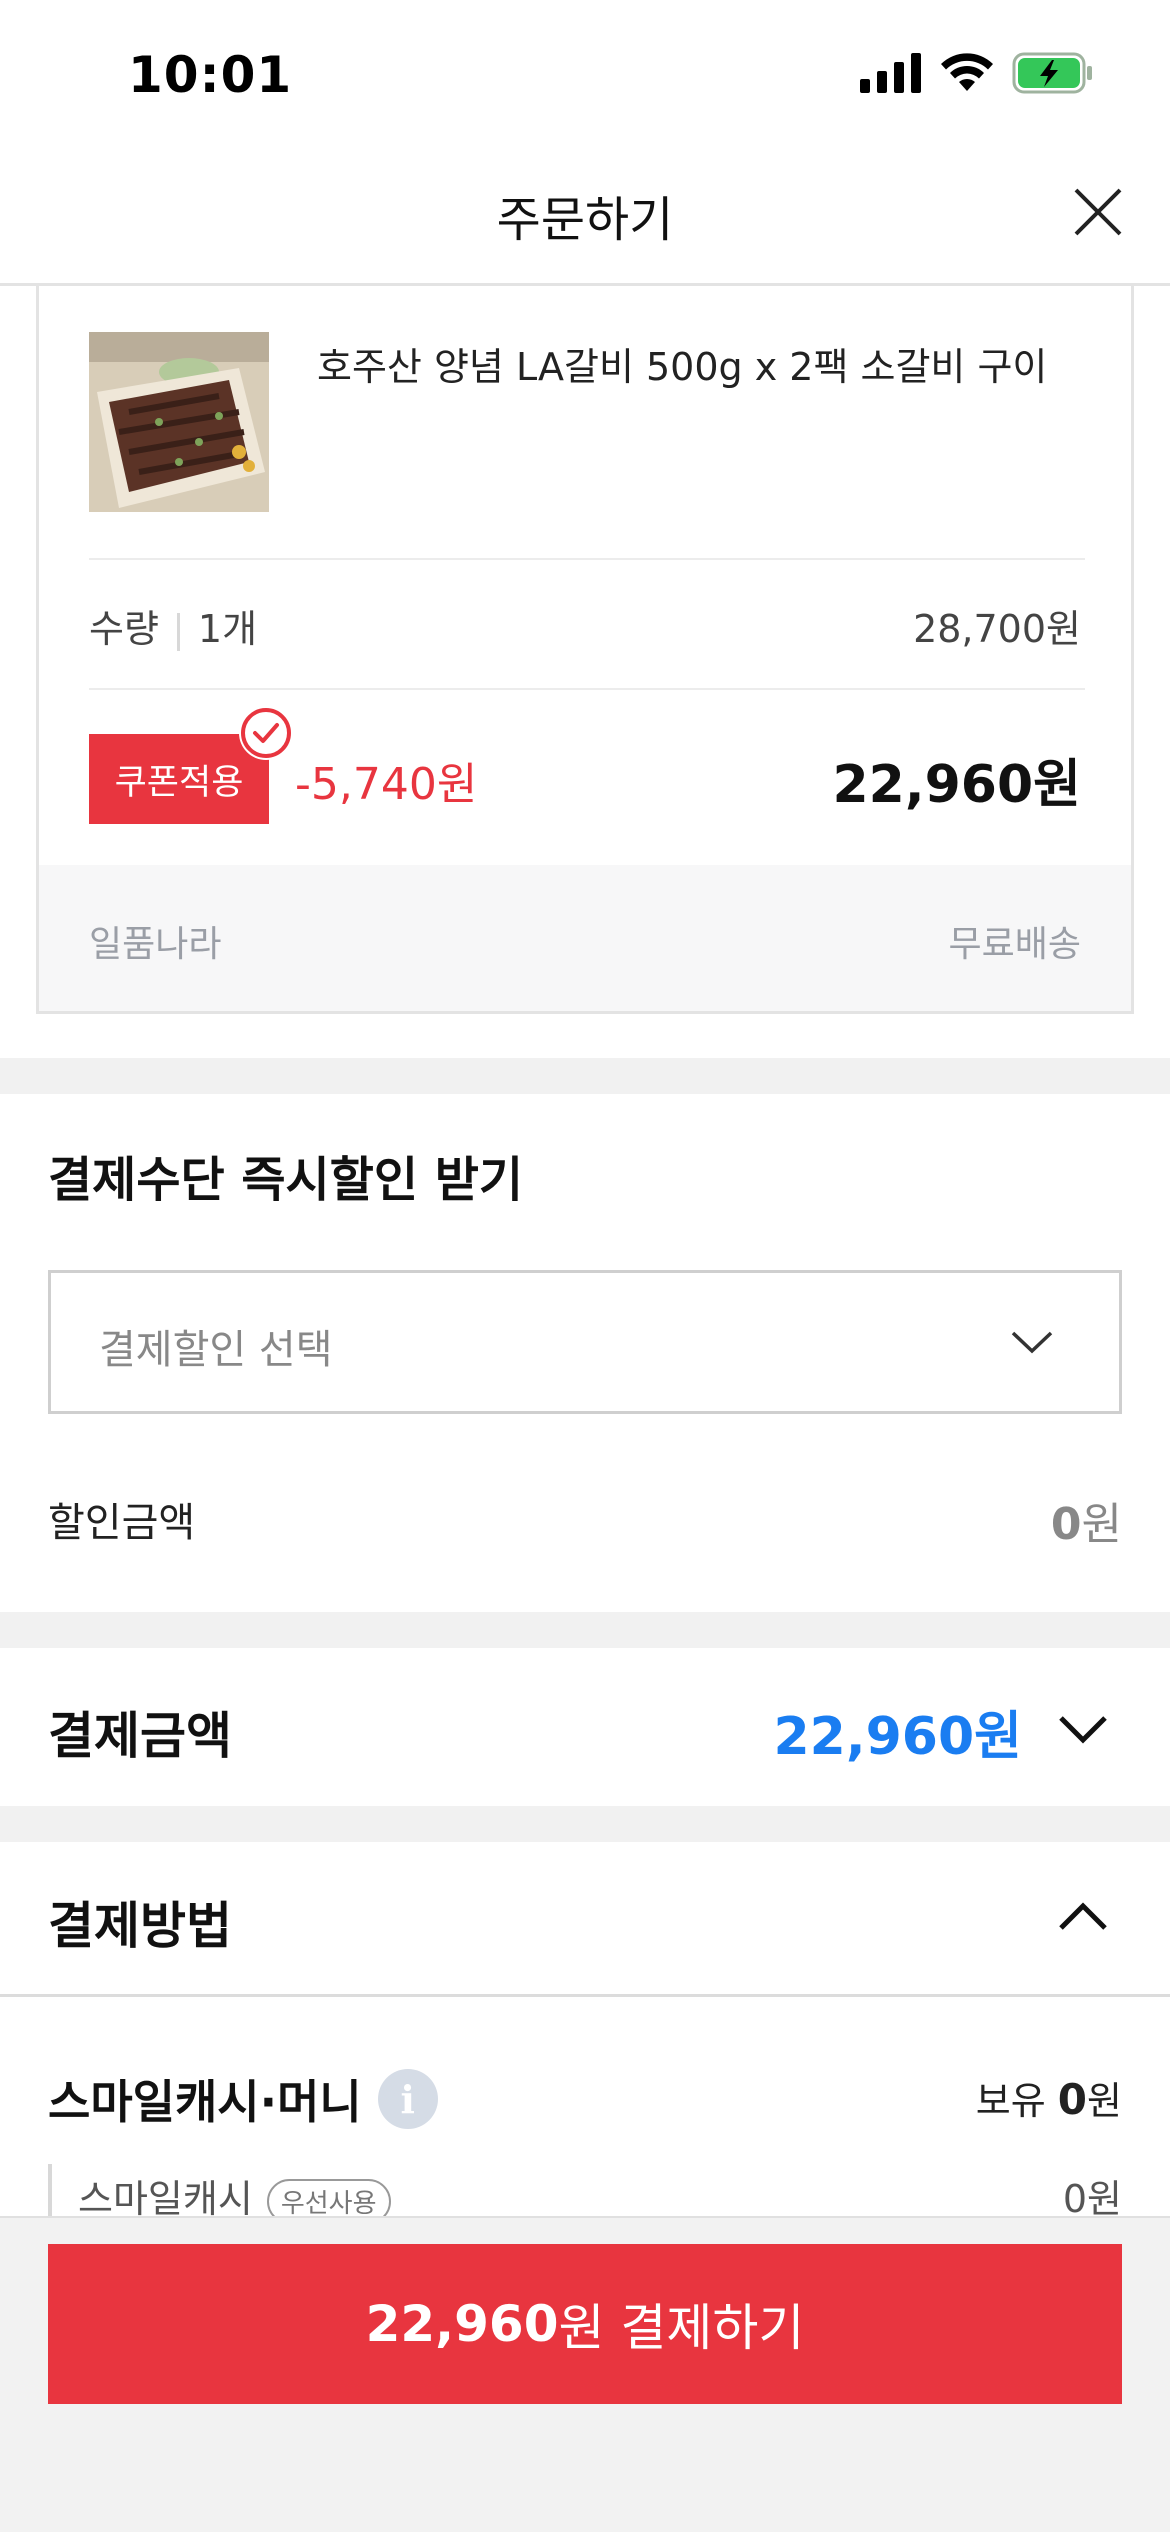 This screenshot has width=1170, height=2532. I want to click on payment-method-toggle, so click(1083, 1919).